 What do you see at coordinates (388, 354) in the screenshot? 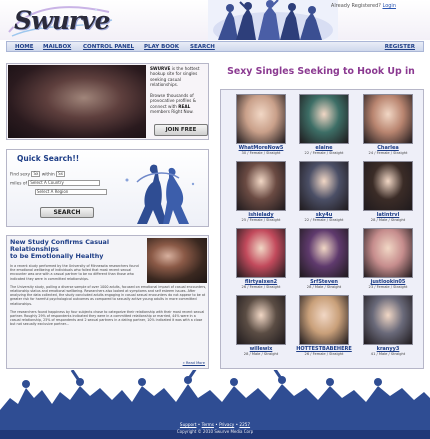
I see `profile-meta: 41 / Male / Straight` at bounding box center [388, 354].